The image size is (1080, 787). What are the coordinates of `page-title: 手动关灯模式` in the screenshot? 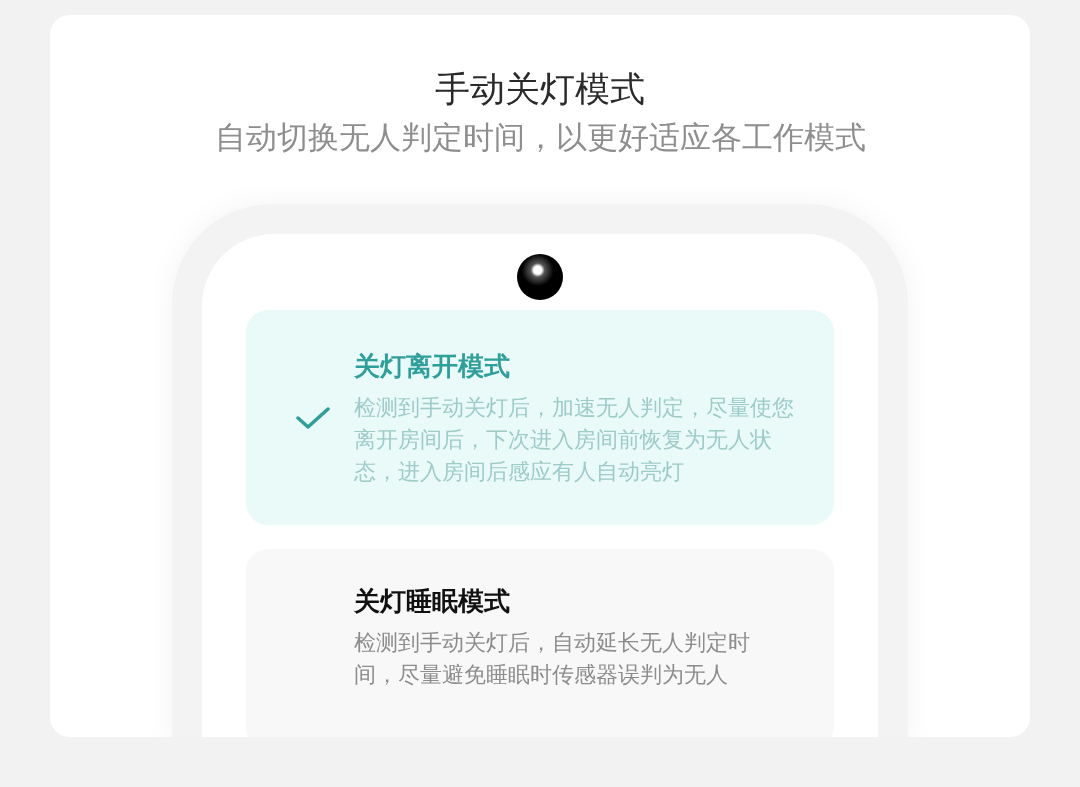 It's located at (540, 89).